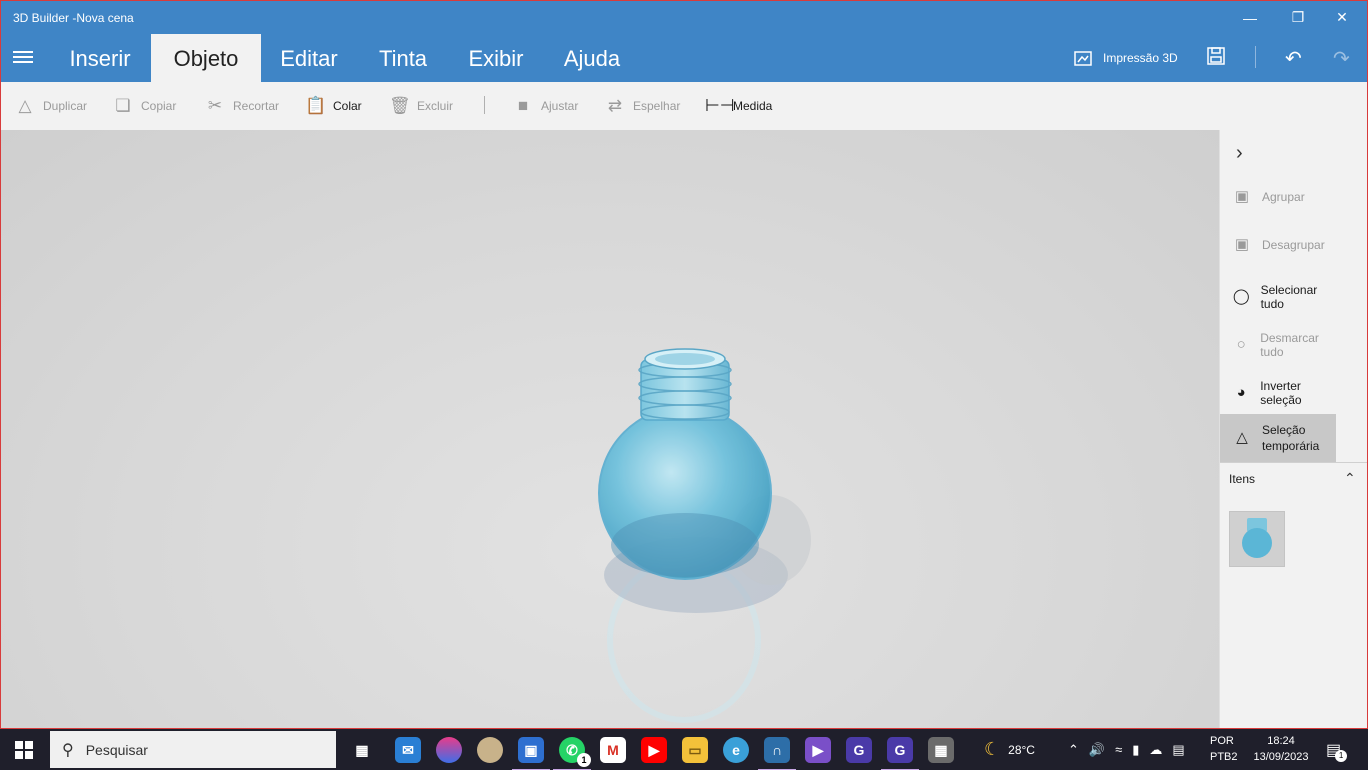 The image size is (1368, 770). Describe the element at coordinates (1283, 197) in the screenshot. I see `agrupar-label: Agrupar` at that location.